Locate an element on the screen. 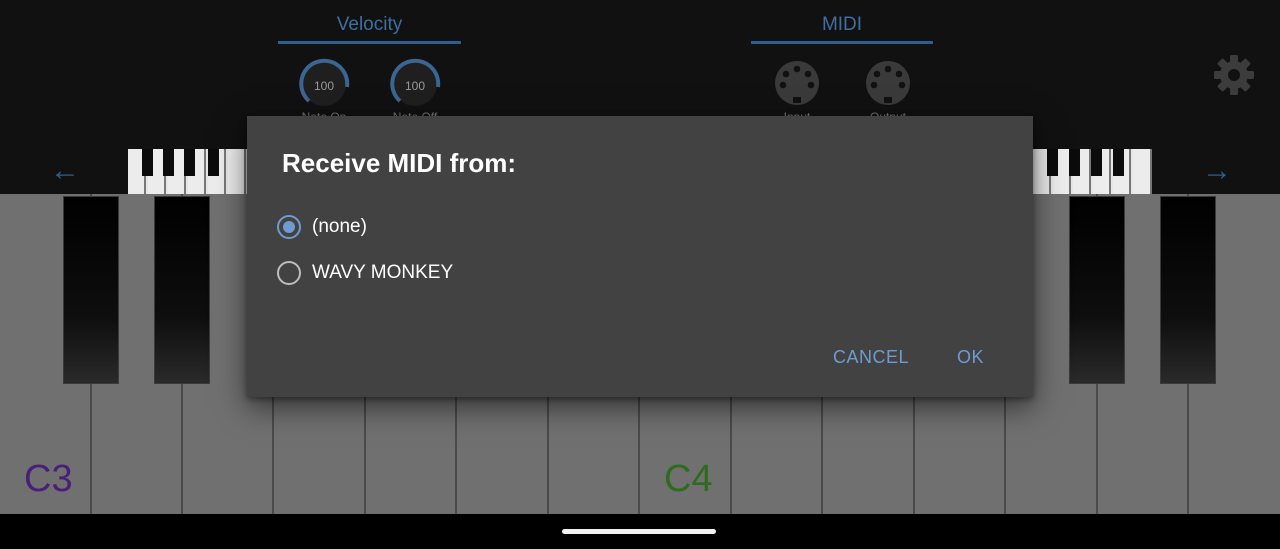 The width and height of the screenshot is (1280, 549). system-navigation-bar is located at coordinates (640, 531).